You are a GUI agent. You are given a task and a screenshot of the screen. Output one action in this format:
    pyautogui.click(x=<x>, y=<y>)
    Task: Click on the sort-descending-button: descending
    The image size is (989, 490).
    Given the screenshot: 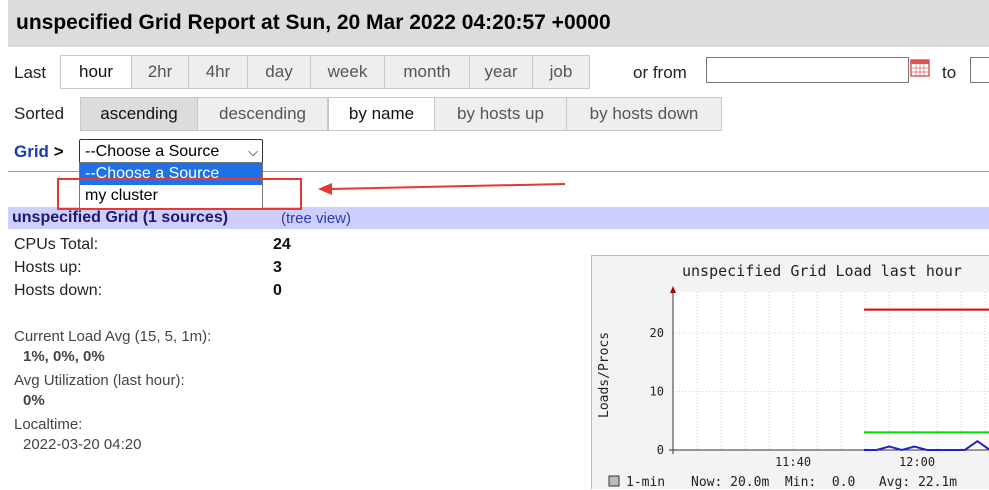 What is the action you would take?
    pyautogui.click(x=262, y=114)
    